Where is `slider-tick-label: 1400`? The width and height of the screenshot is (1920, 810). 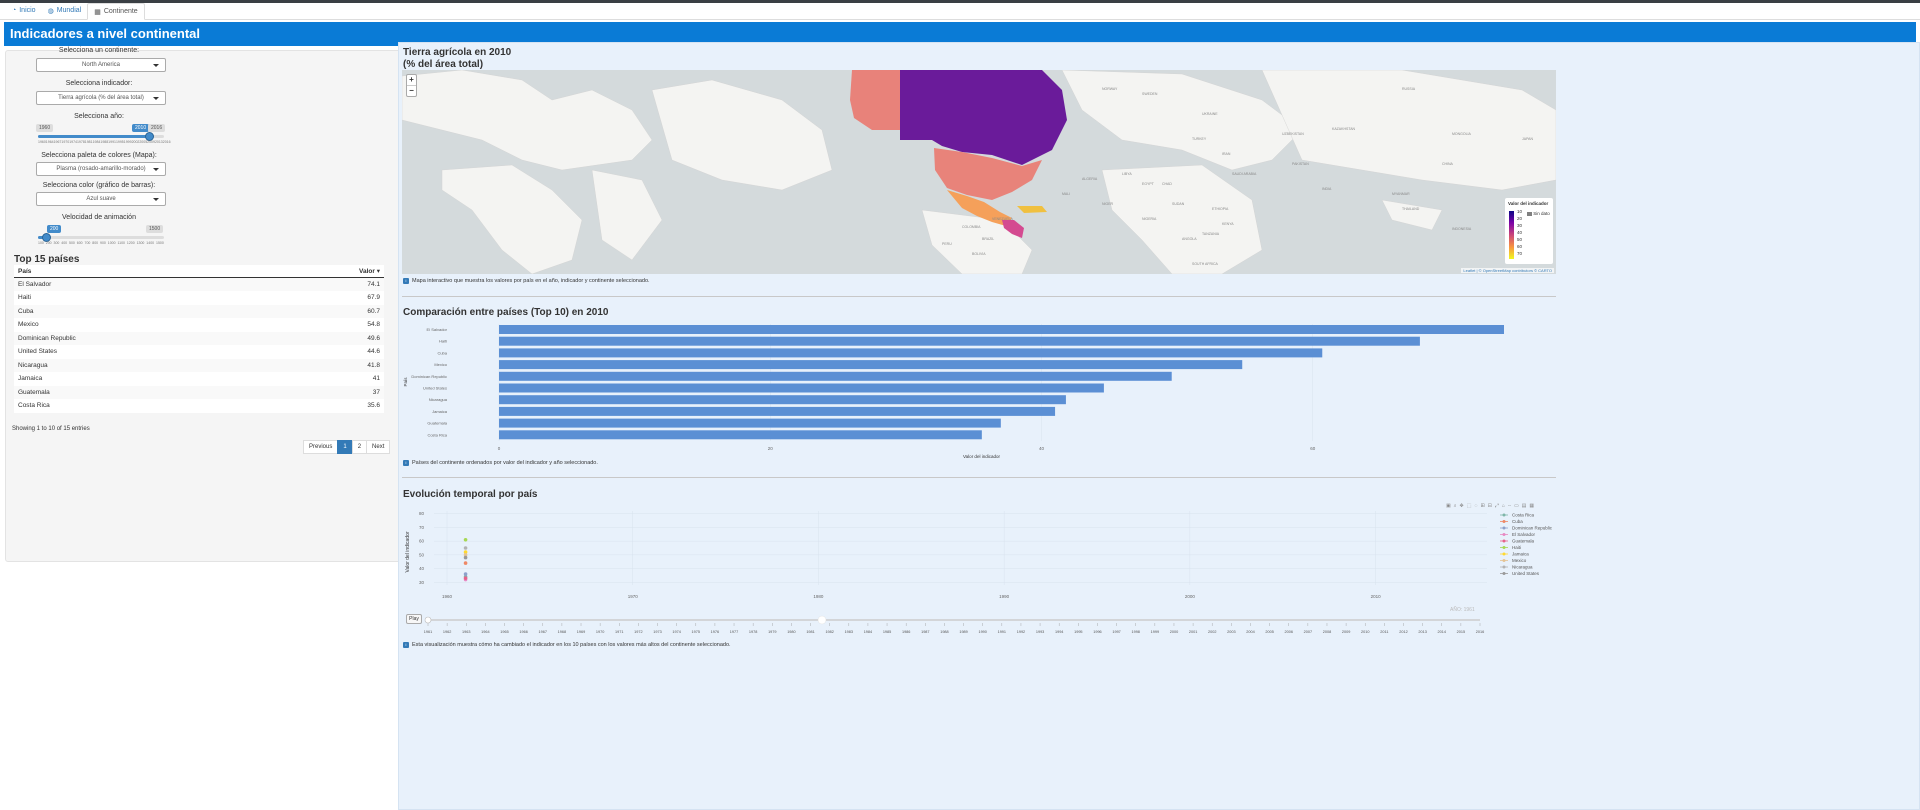
slider-tick-label: 1400 is located at coordinates (150, 243).